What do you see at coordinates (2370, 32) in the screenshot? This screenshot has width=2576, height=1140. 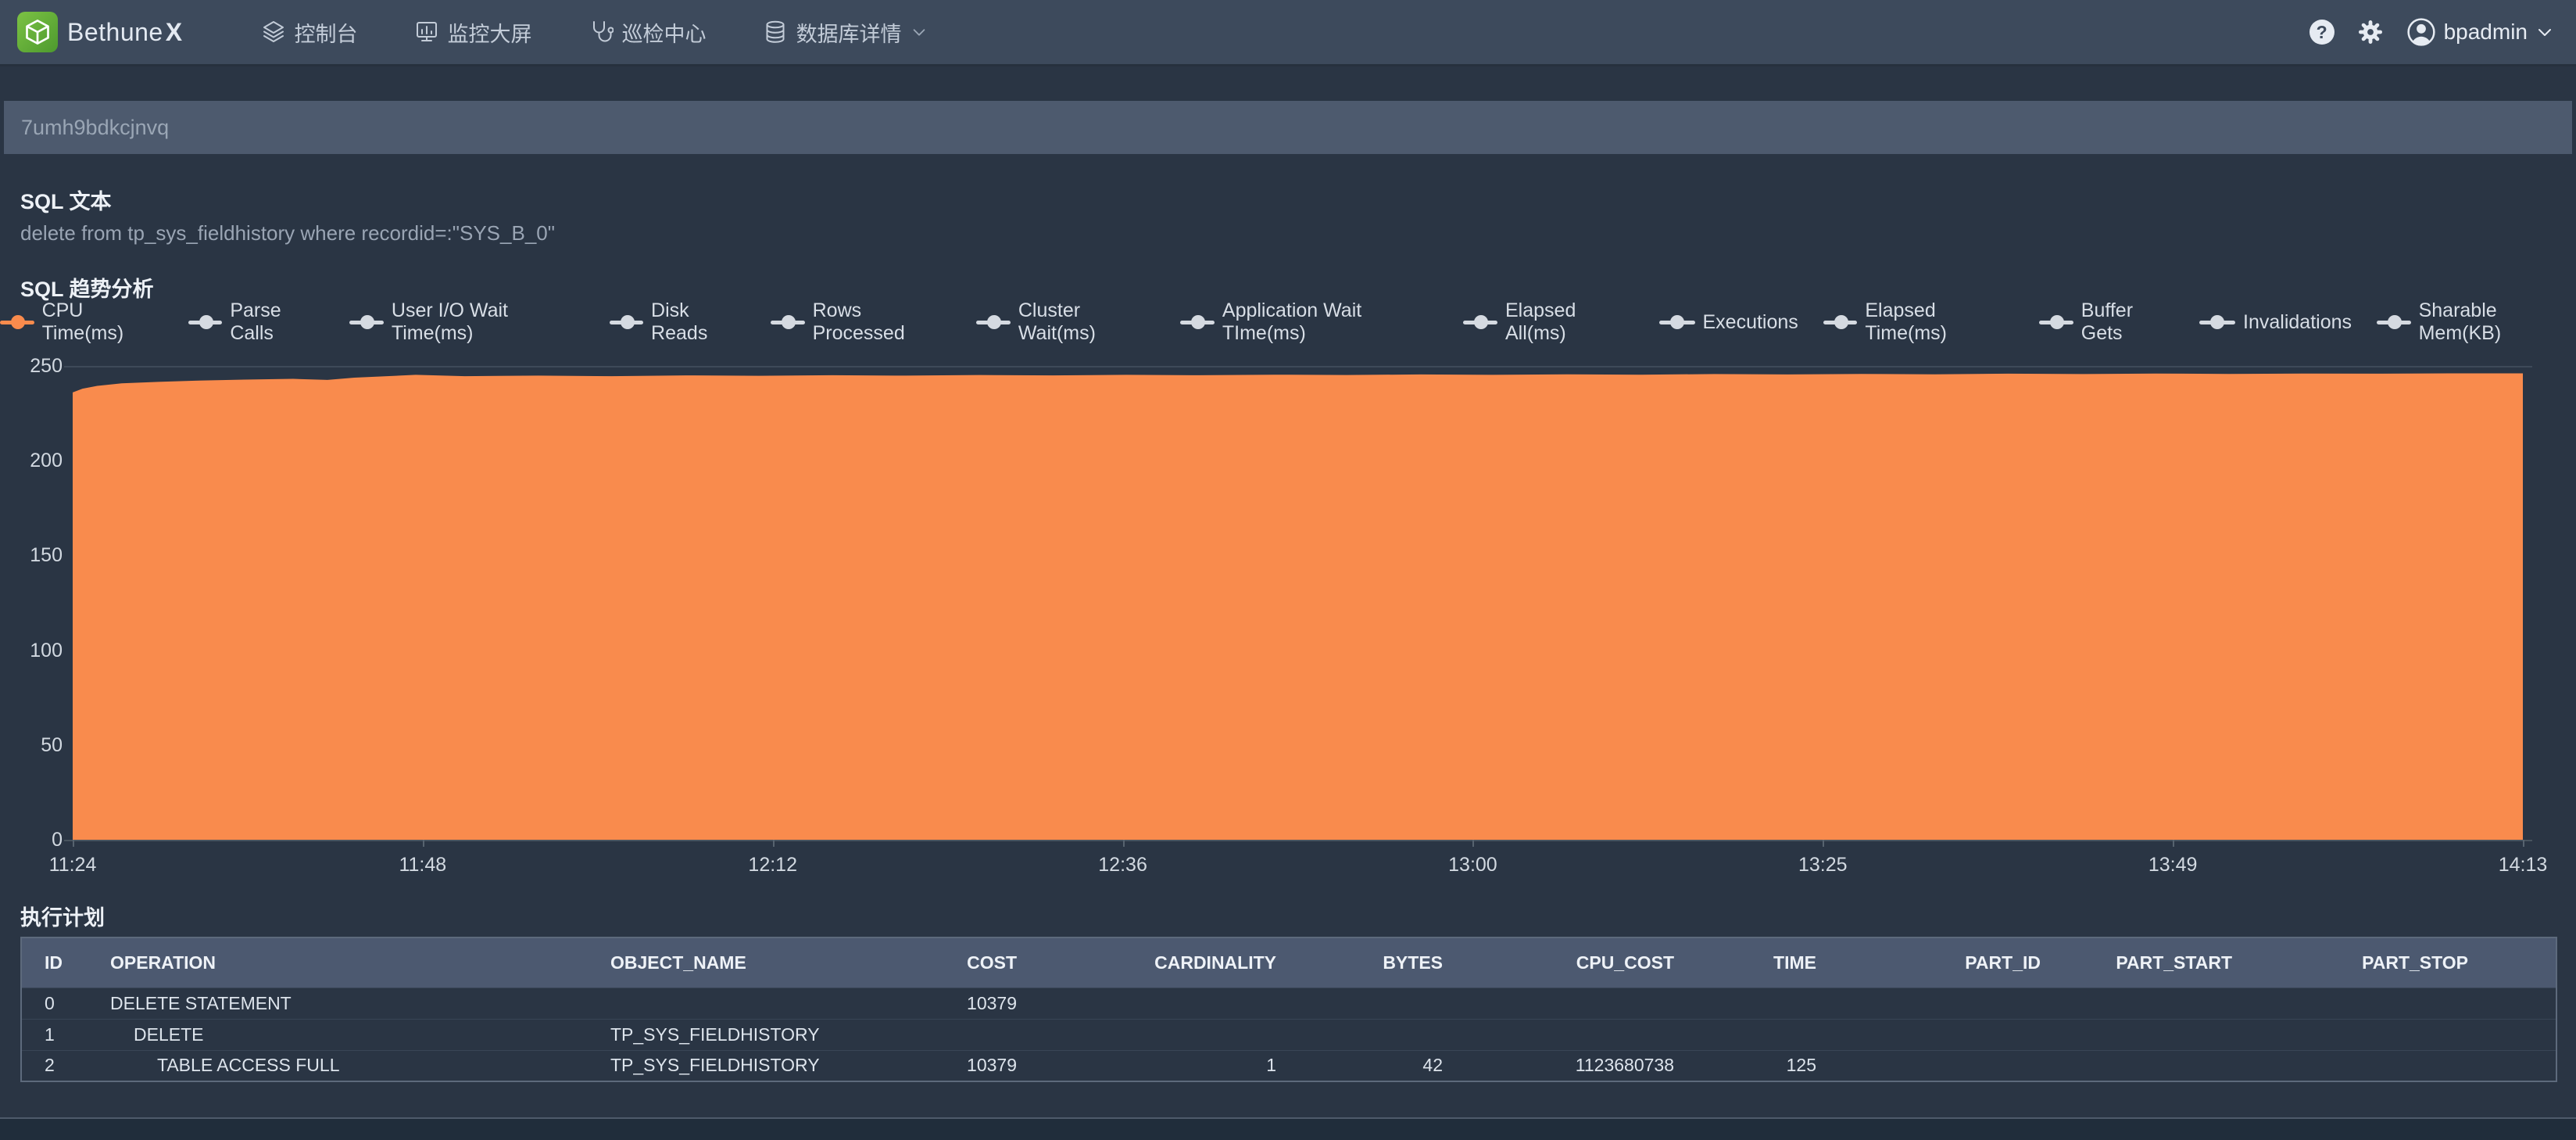 I see `settings-gear-icon` at bounding box center [2370, 32].